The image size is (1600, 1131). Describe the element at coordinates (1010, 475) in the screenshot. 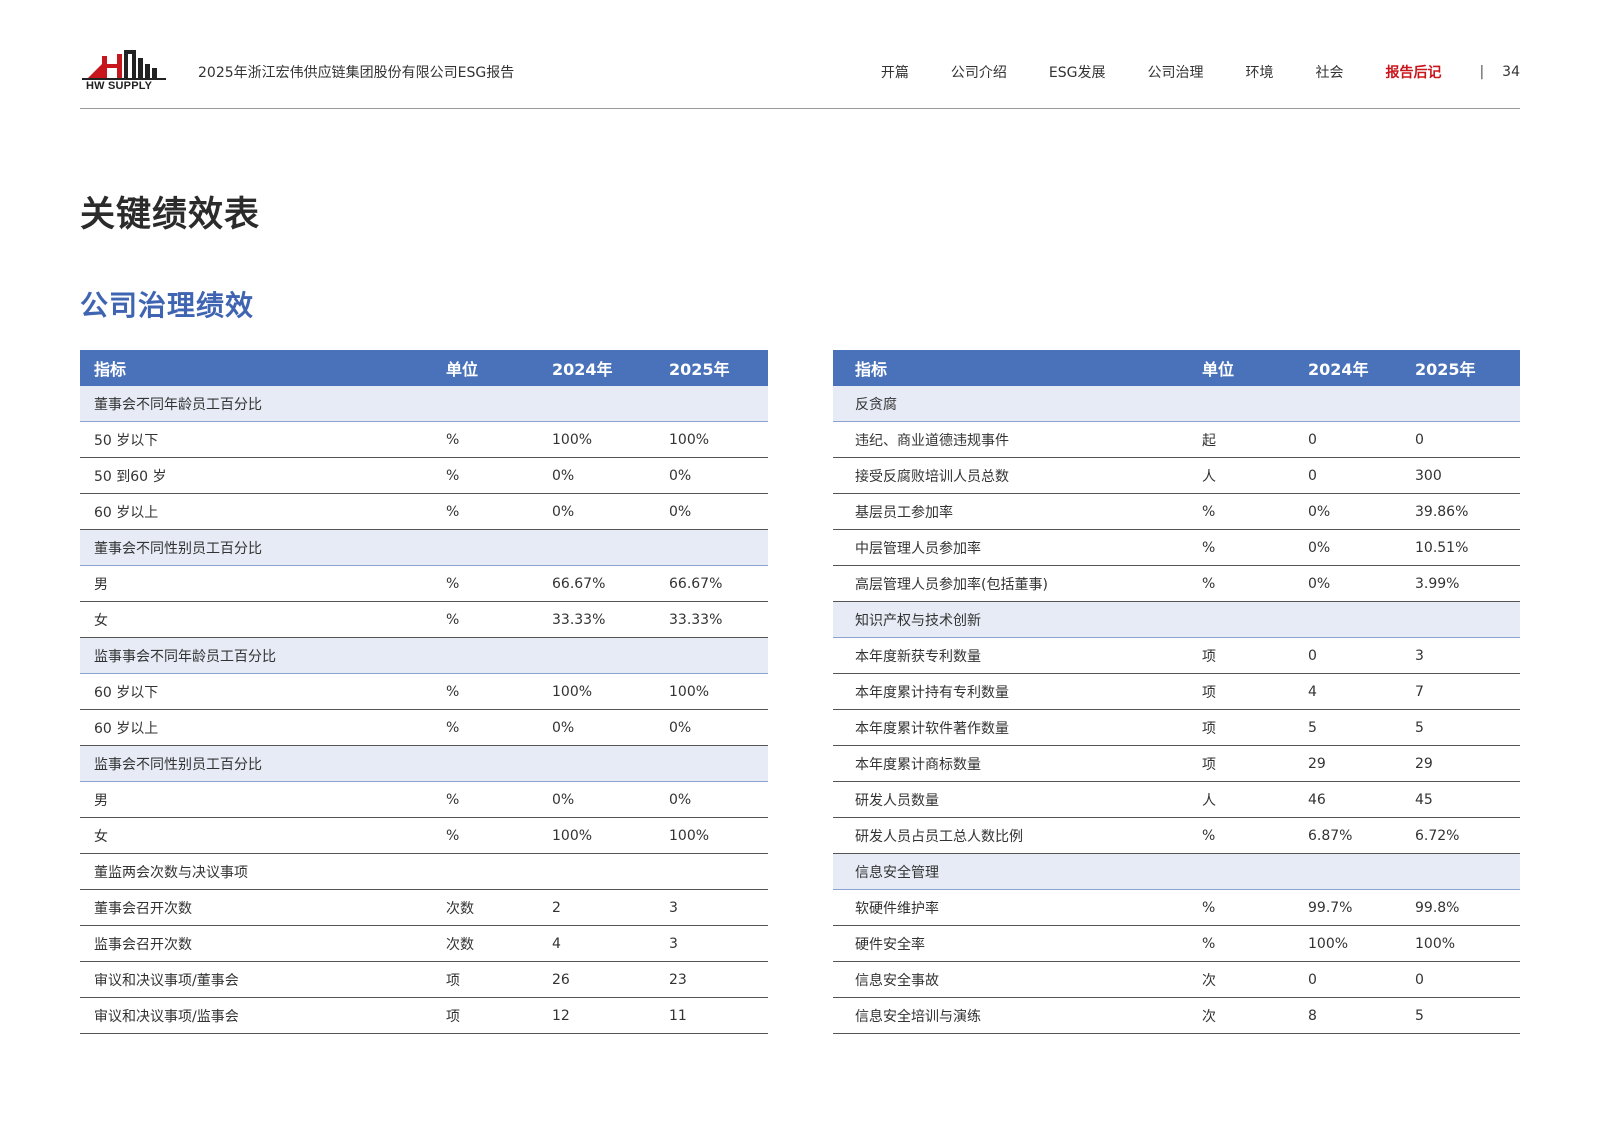

I see `cell-indicator: 接受反腐败培训人员总数` at that location.